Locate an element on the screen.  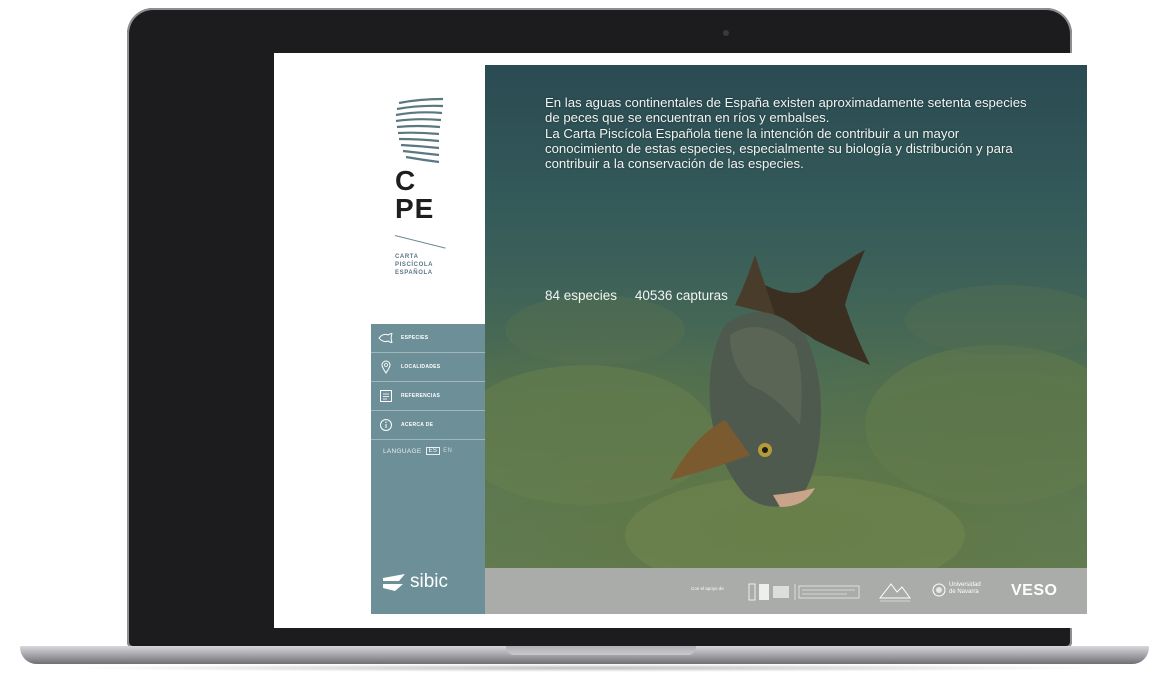
info-icon is located at coordinates (386, 425).